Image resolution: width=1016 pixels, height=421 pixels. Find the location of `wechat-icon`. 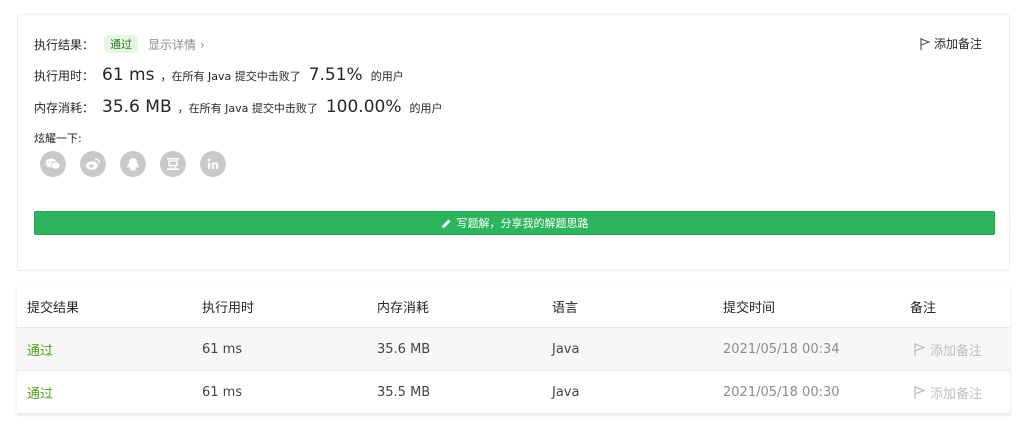

wechat-icon is located at coordinates (53, 164).